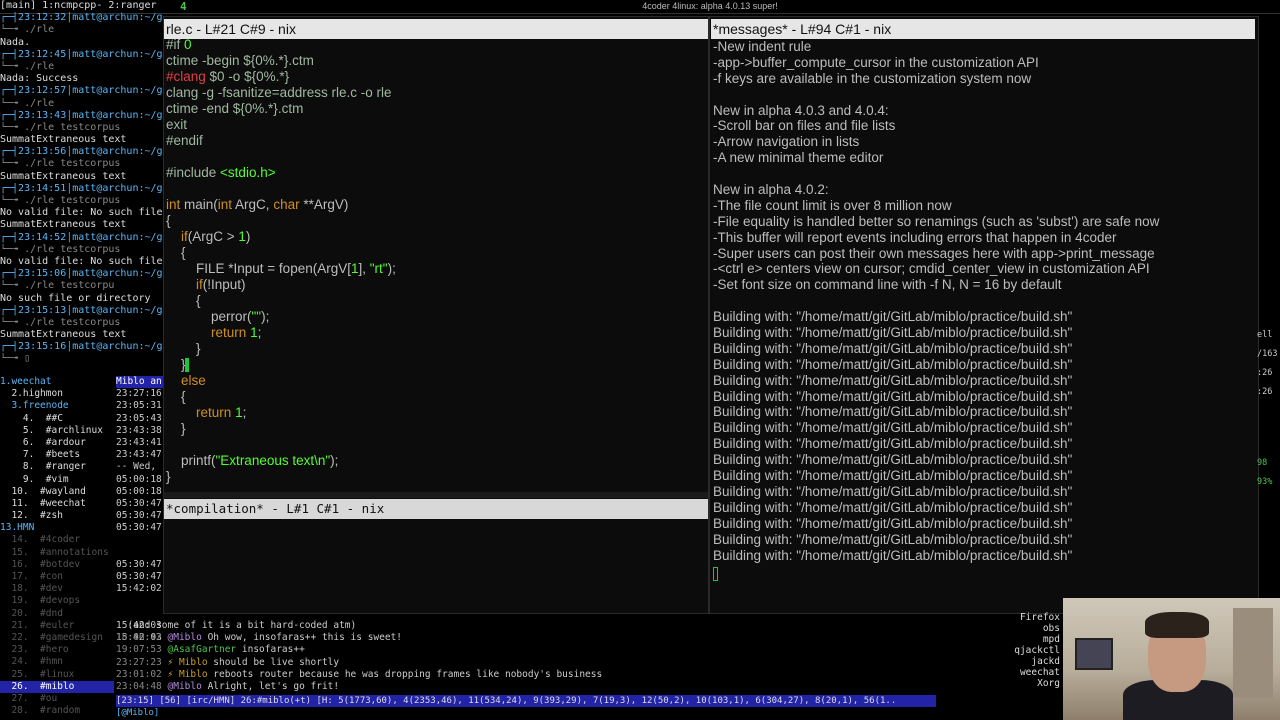 This screenshot has height=720, width=1280. Describe the element at coordinates (141, 382) in the screenshot. I see `channel-tab: Miblo an` at that location.